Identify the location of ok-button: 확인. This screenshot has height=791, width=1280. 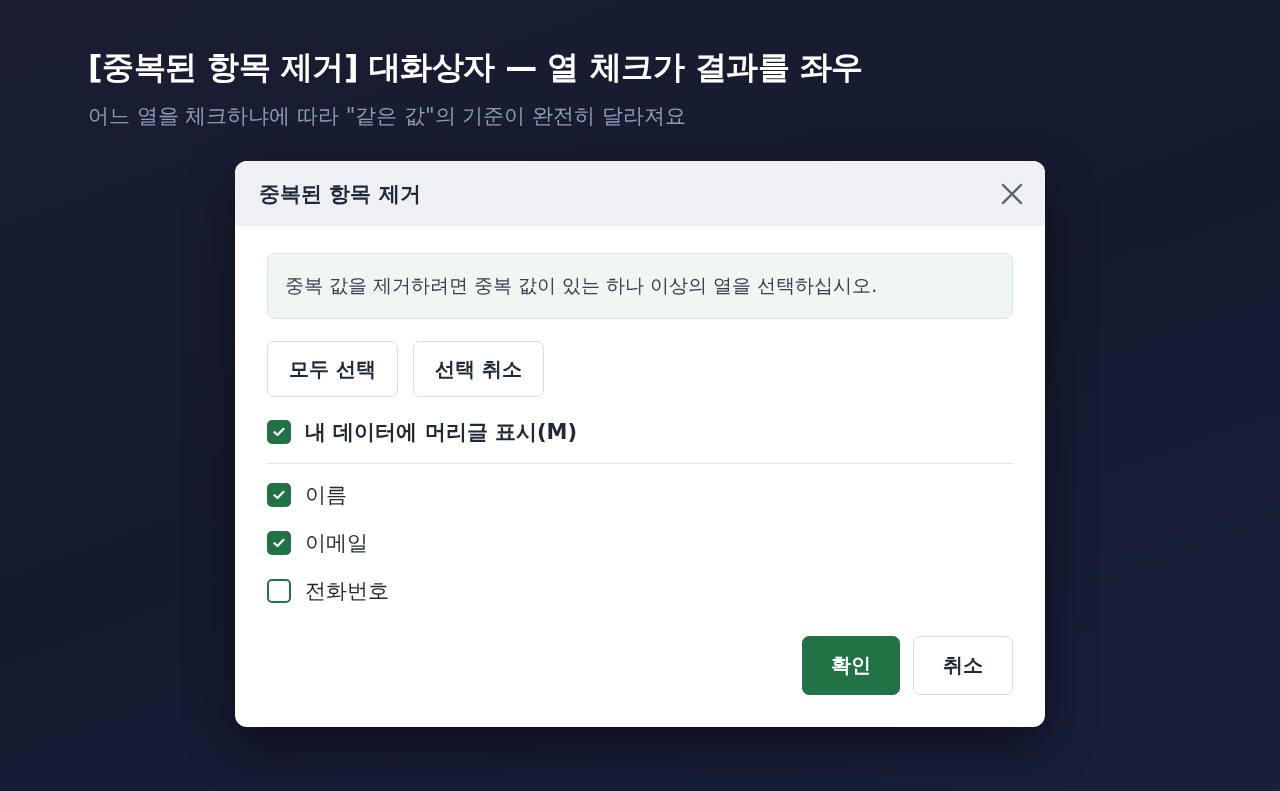
(851, 665).